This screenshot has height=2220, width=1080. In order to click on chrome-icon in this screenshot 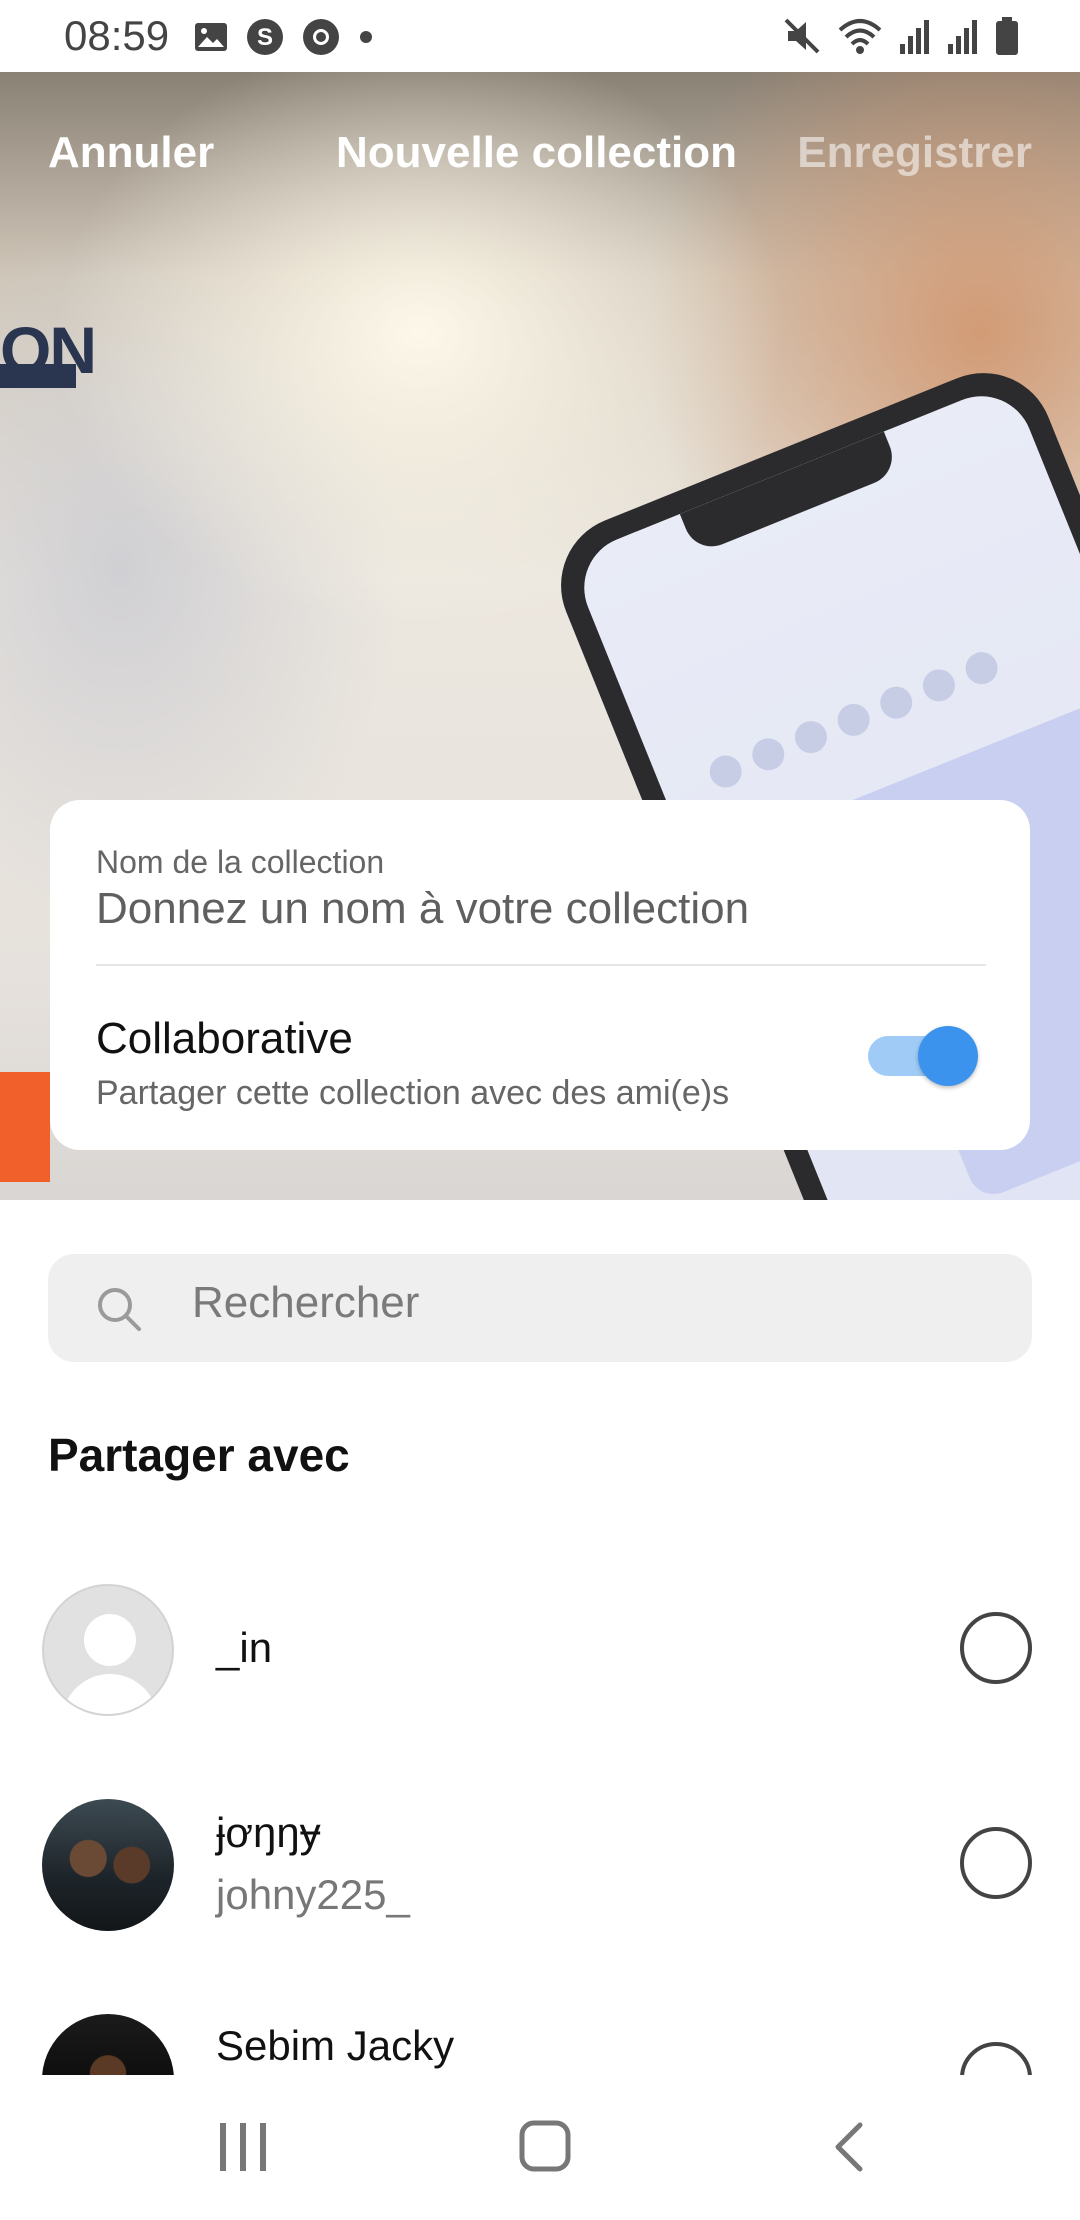, I will do `click(321, 39)`.